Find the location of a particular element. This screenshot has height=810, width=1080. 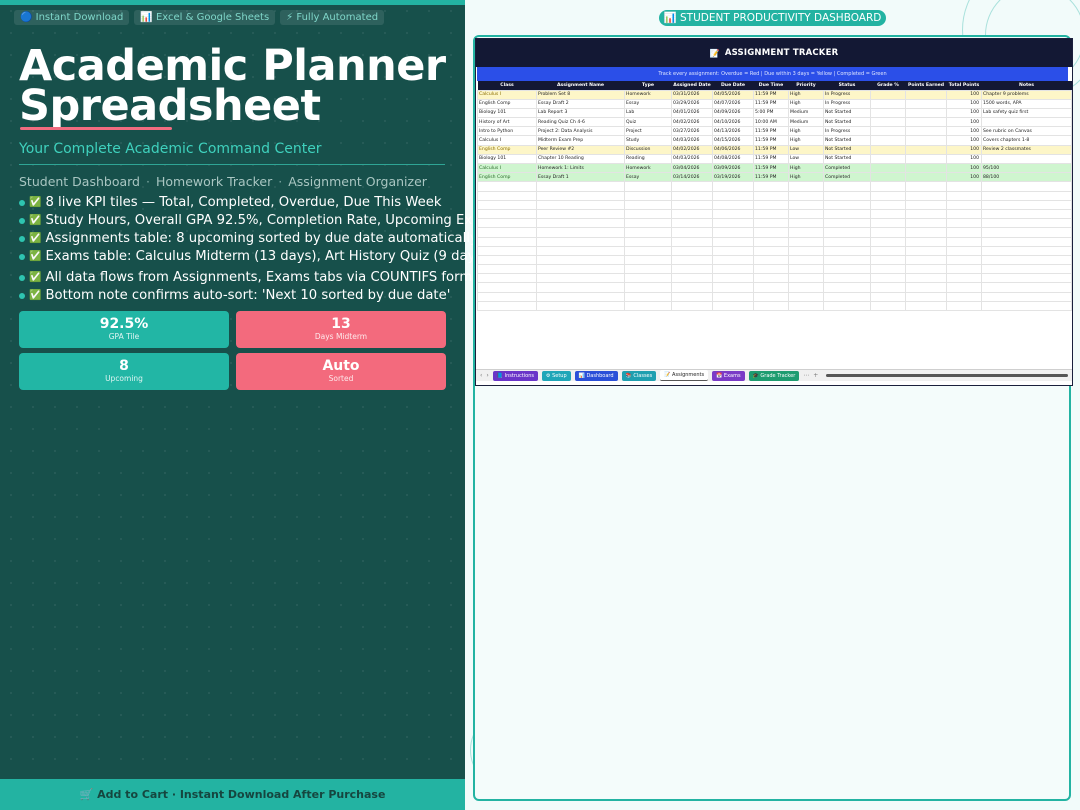

table-cell: English Comp is located at coordinates (507, 177).